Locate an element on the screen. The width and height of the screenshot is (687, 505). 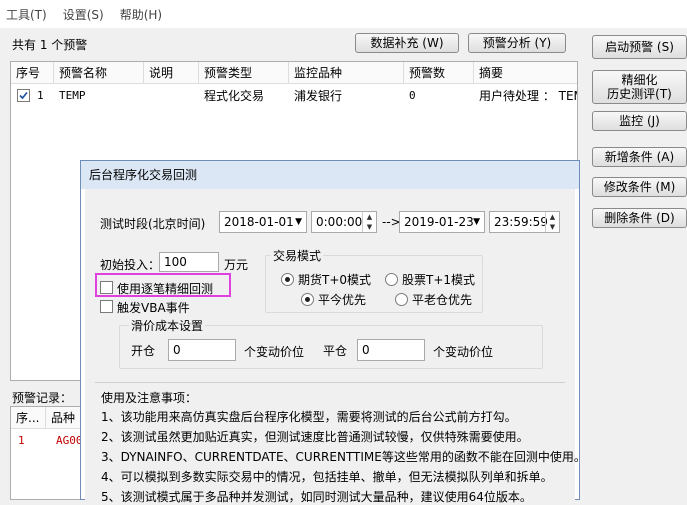
open-unit: 个变动价位 is located at coordinates (274, 352).